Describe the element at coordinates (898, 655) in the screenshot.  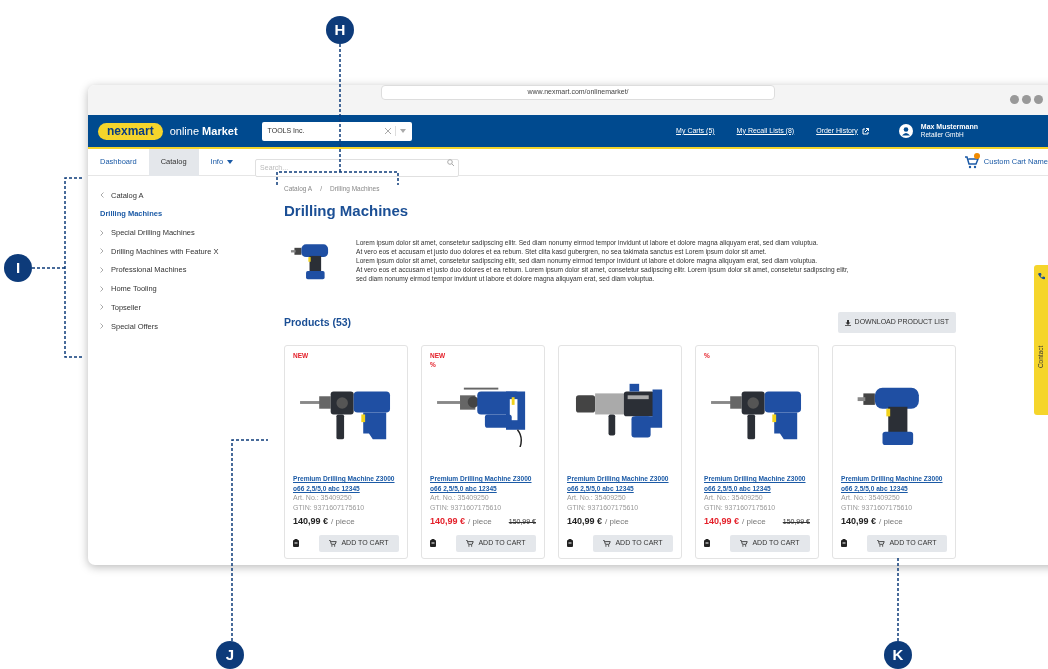
I see `callout-marker: K` at that location.